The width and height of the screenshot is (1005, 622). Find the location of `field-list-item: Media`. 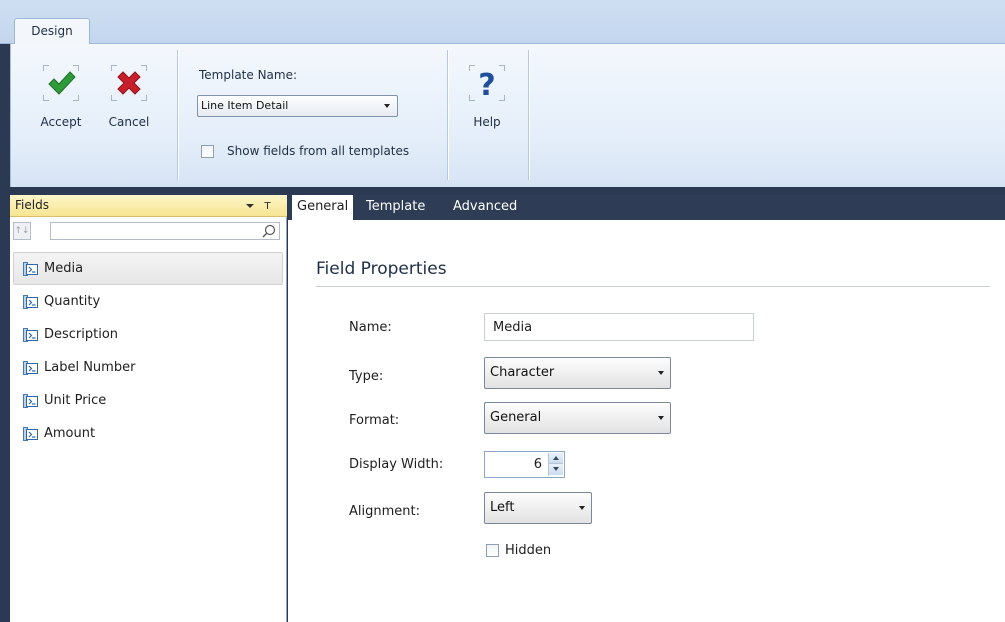

field-list-item: Media is located at coordinates (148, 268).